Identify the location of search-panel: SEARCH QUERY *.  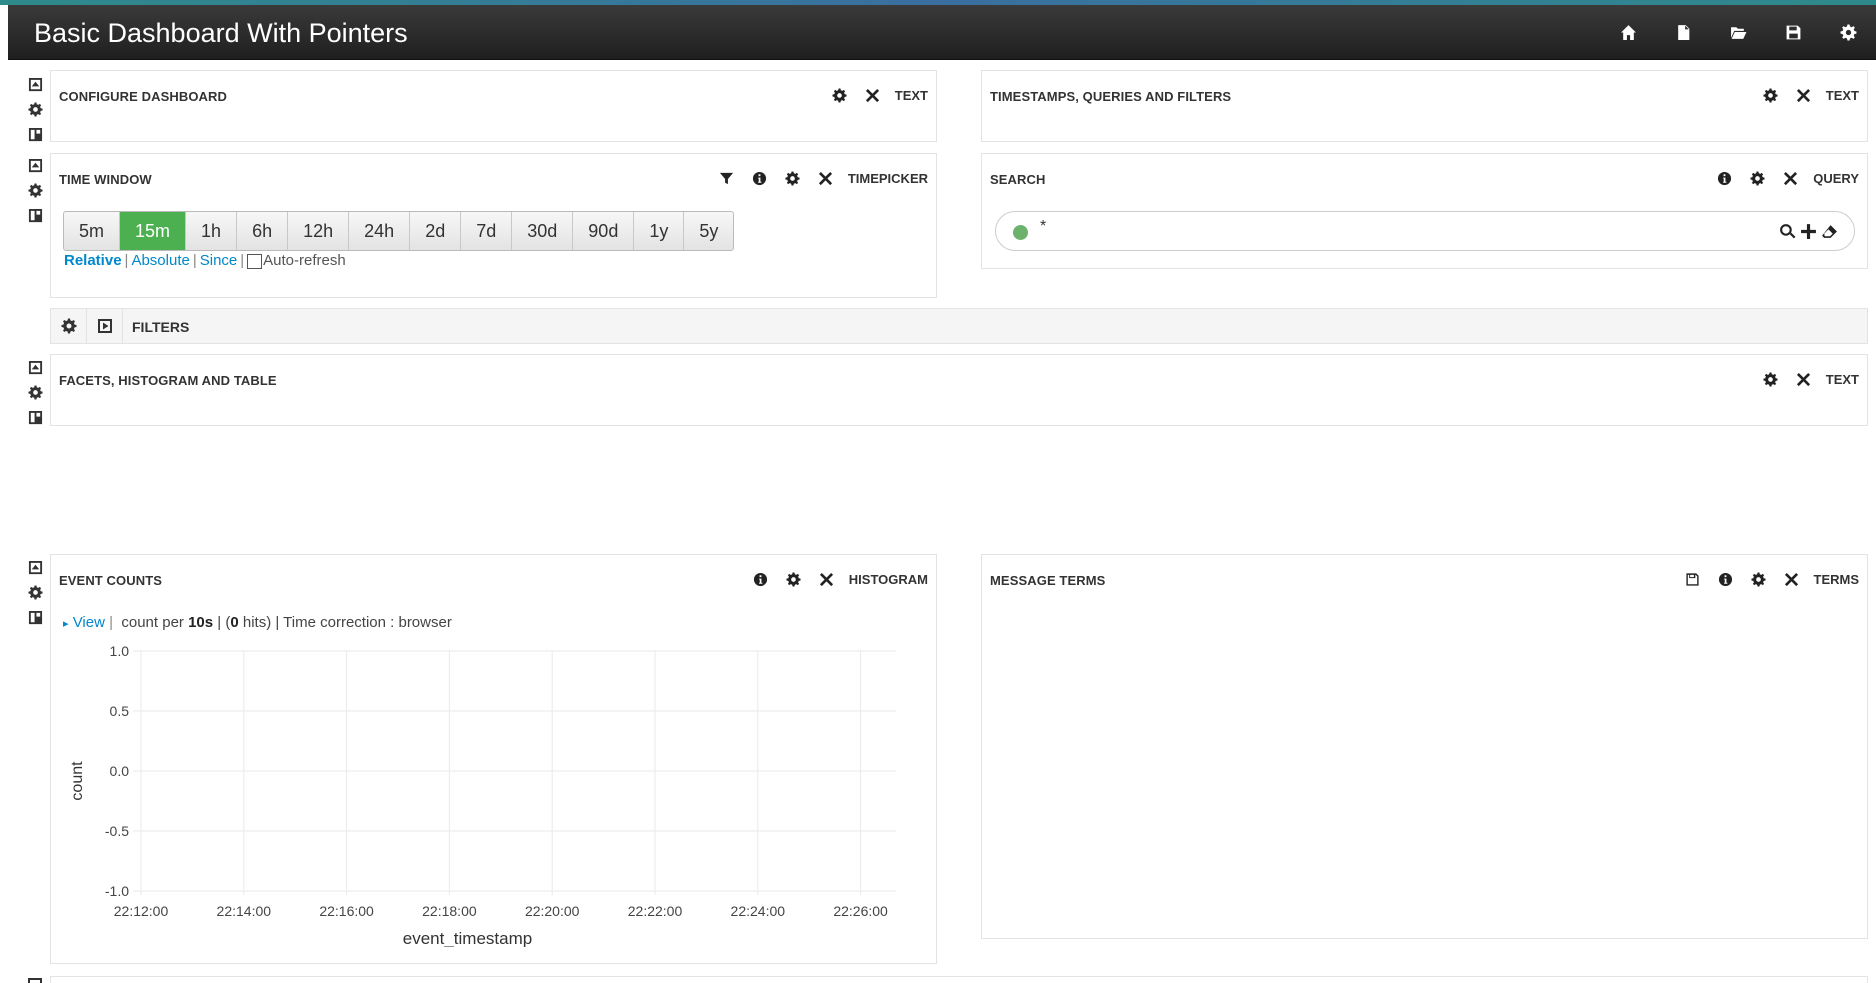
(1424, 211).